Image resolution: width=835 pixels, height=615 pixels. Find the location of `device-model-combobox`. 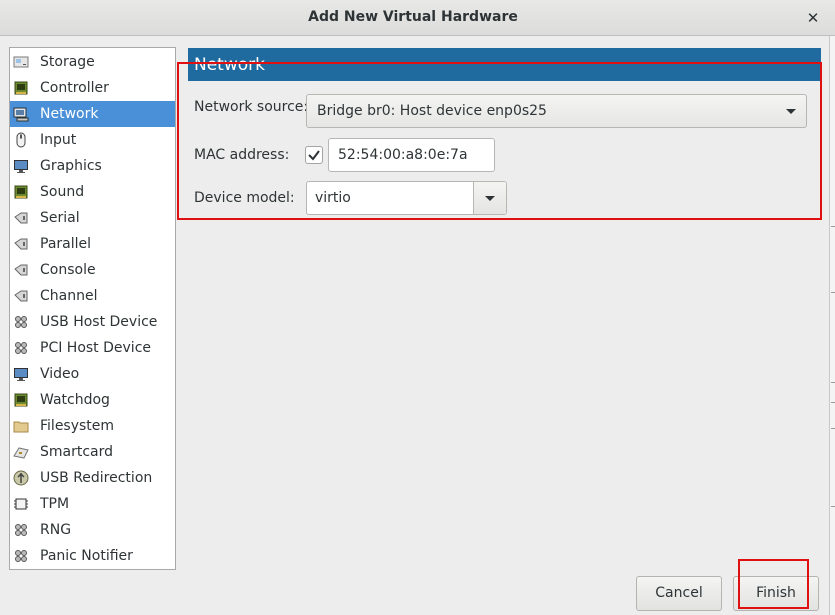

device-model-combobox is located at coordinates (406, 198).